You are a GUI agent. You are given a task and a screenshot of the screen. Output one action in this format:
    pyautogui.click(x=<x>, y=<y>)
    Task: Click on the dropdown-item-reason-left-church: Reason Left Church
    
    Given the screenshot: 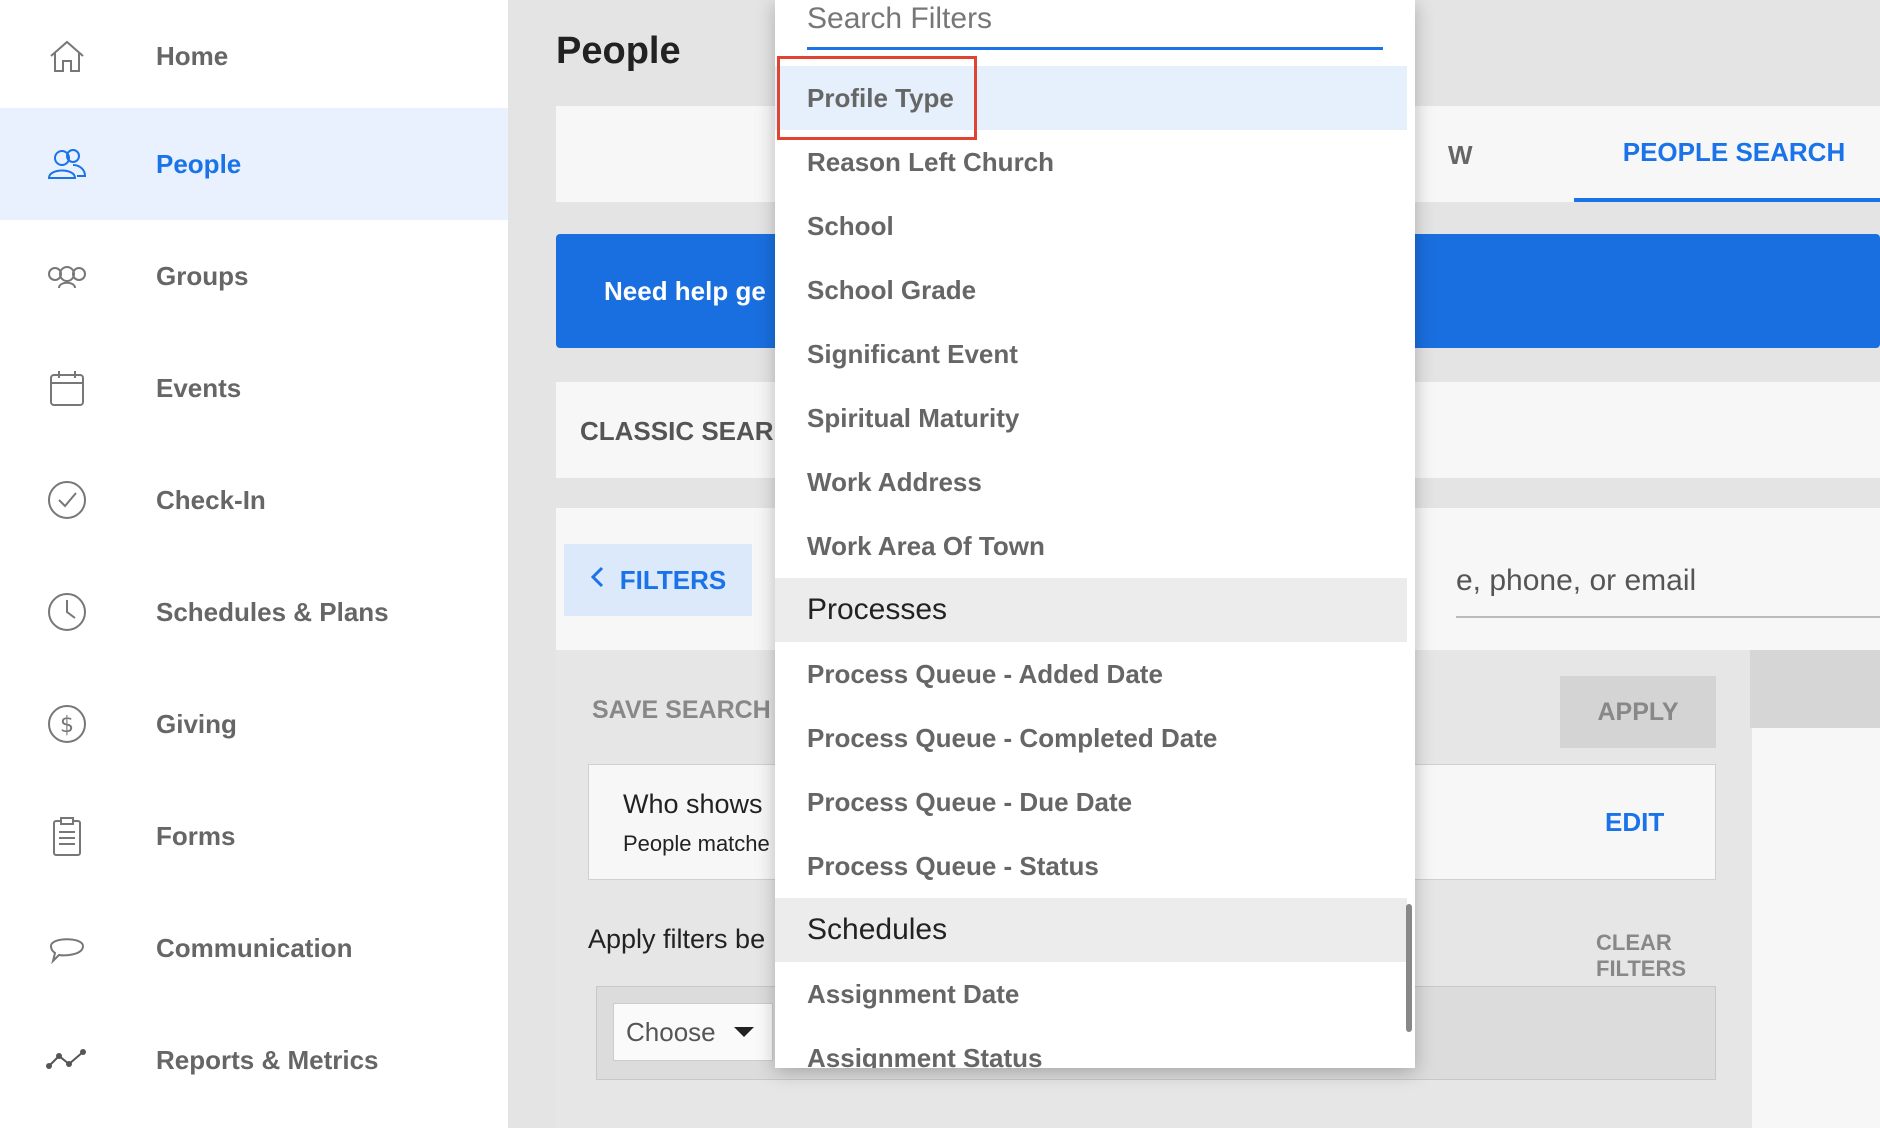 What is the action you would take?
    pyautogui.click(x=1091, y=162)
    